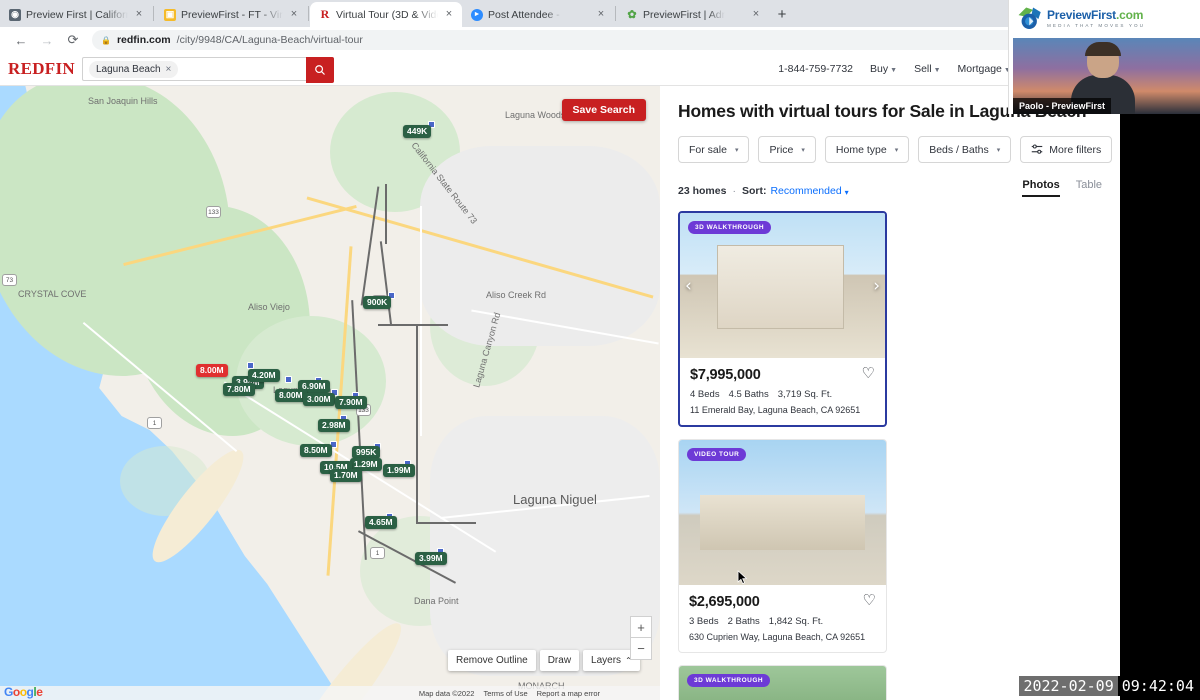 The width and height of the screenshot is (1200, 700). Describe the element at coordinates (525, 14) in the screenshot. I see `tab-label: Post Attendee - Zoom` at that location.